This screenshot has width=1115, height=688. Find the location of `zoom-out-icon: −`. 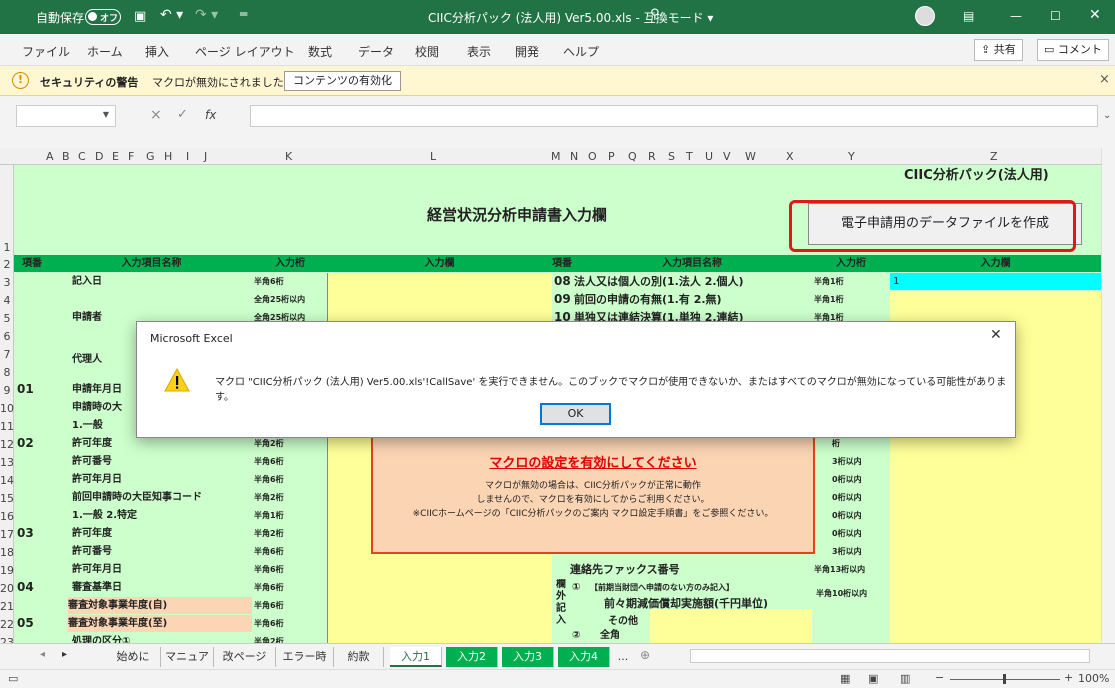

zoom-out-icon: − is located at coordinates (939, 677).